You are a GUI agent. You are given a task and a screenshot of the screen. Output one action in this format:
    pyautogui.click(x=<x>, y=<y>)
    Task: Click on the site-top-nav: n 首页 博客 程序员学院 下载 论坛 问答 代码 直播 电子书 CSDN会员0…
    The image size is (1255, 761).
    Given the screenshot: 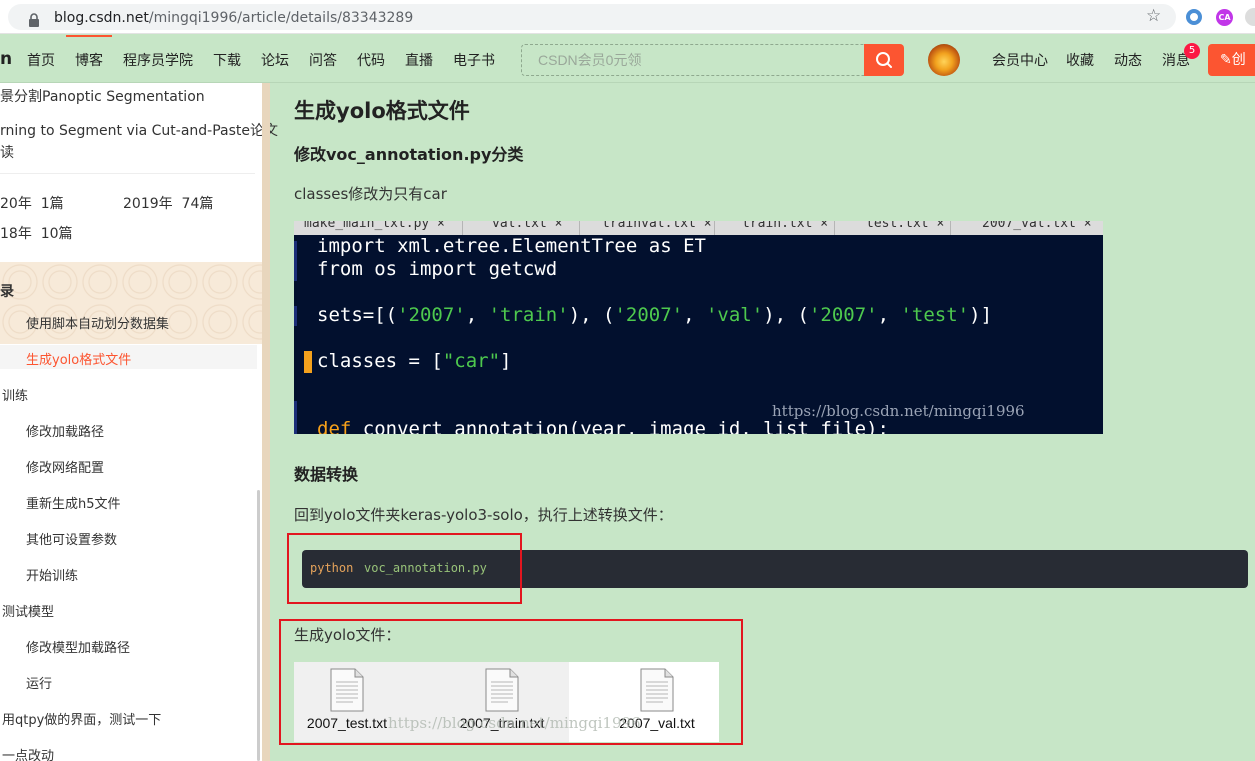 What is the action you would take?
    pyautogui.click(x=627, y=59)
    